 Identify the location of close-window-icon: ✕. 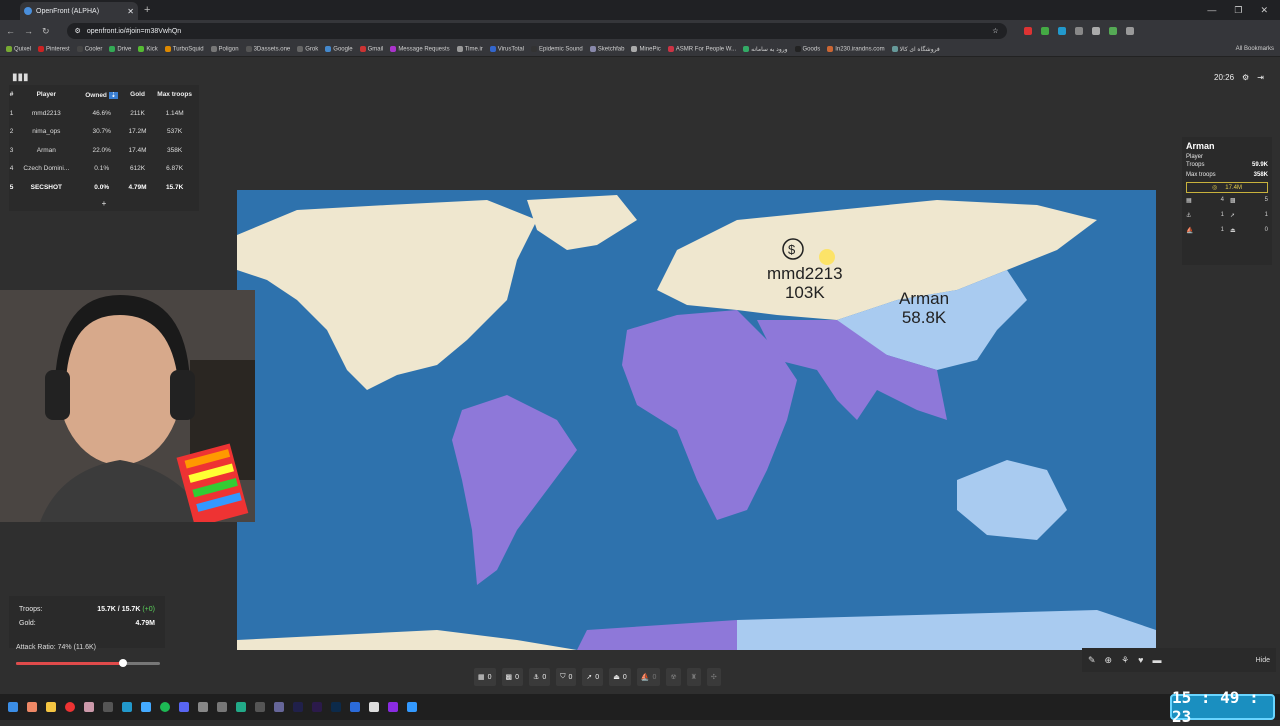
(1264, 10).